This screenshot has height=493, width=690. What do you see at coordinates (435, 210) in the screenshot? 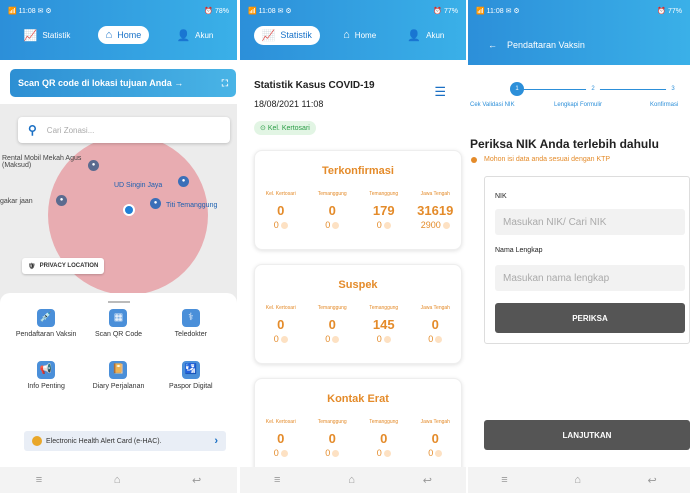
I see `stat-value: 31619` at bounding box center [435, 210].